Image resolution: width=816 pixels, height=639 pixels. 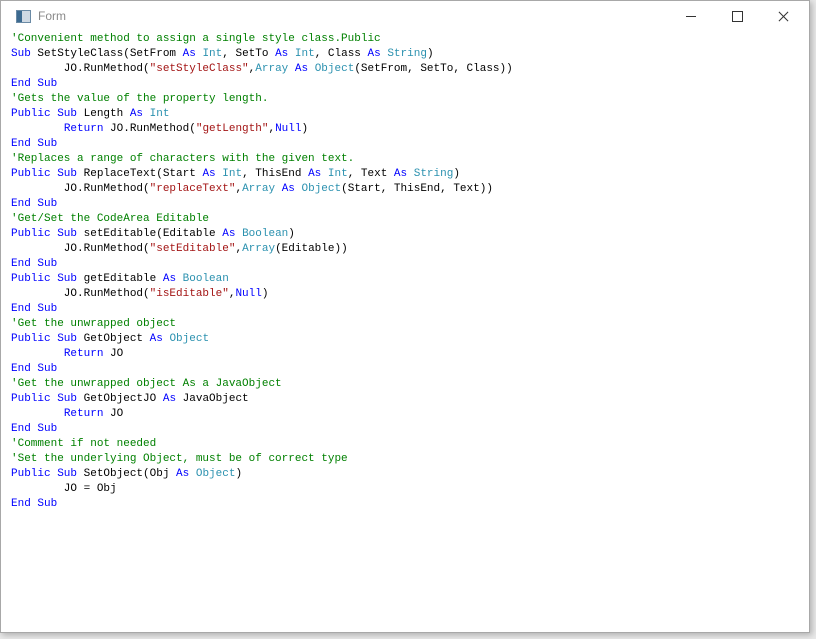 I want to click on code-text: getEditable, so click(x=120, y=279).